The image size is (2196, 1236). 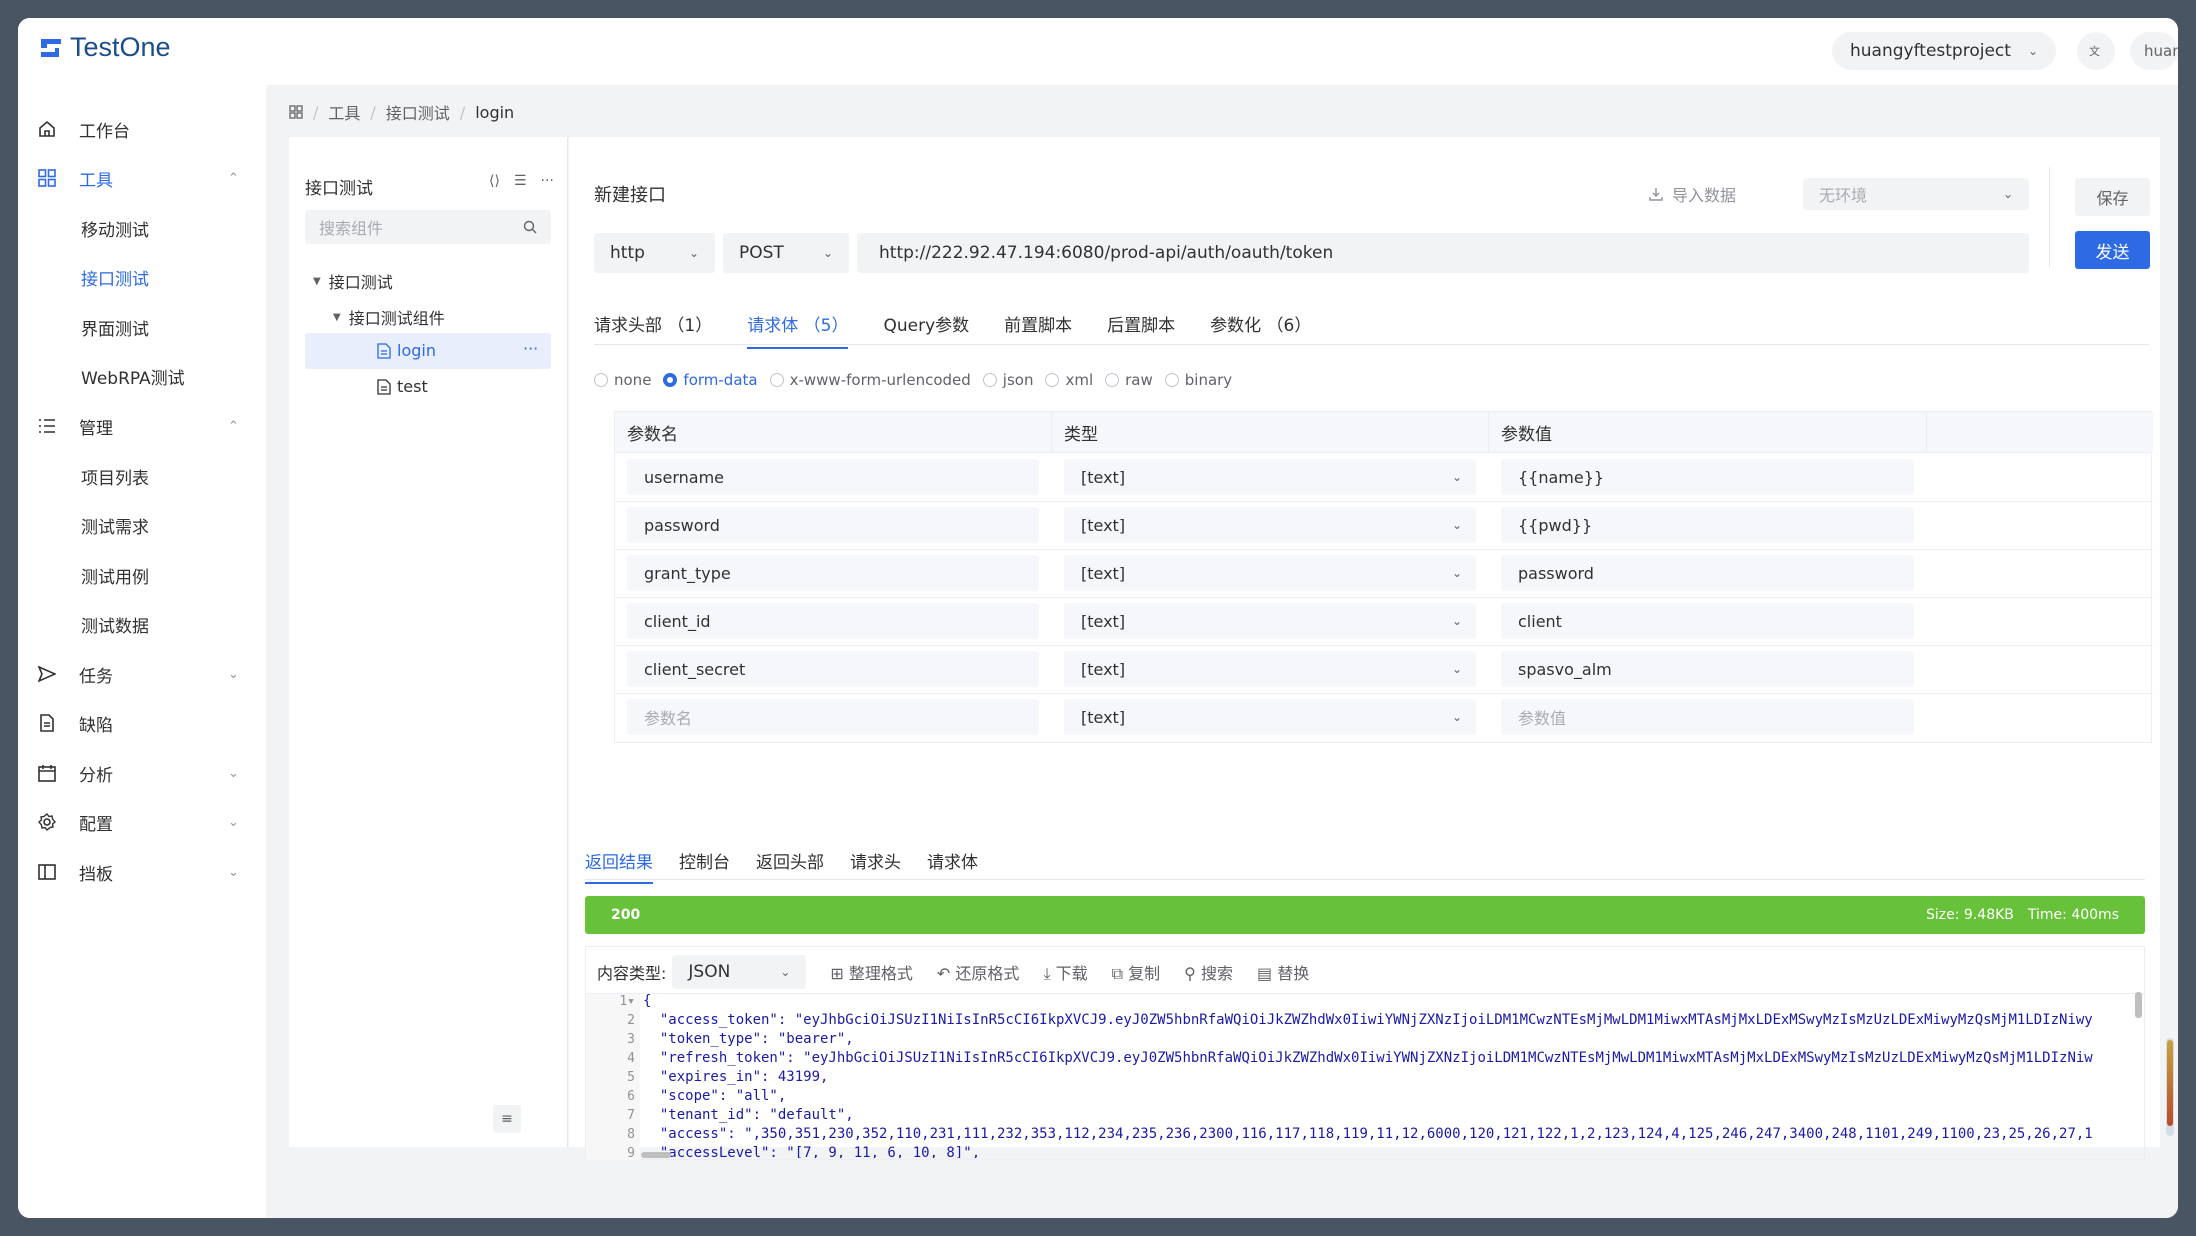 I want to click on sidebar-item-analysis: 分析 ⌄, so click(x=142, y=773).